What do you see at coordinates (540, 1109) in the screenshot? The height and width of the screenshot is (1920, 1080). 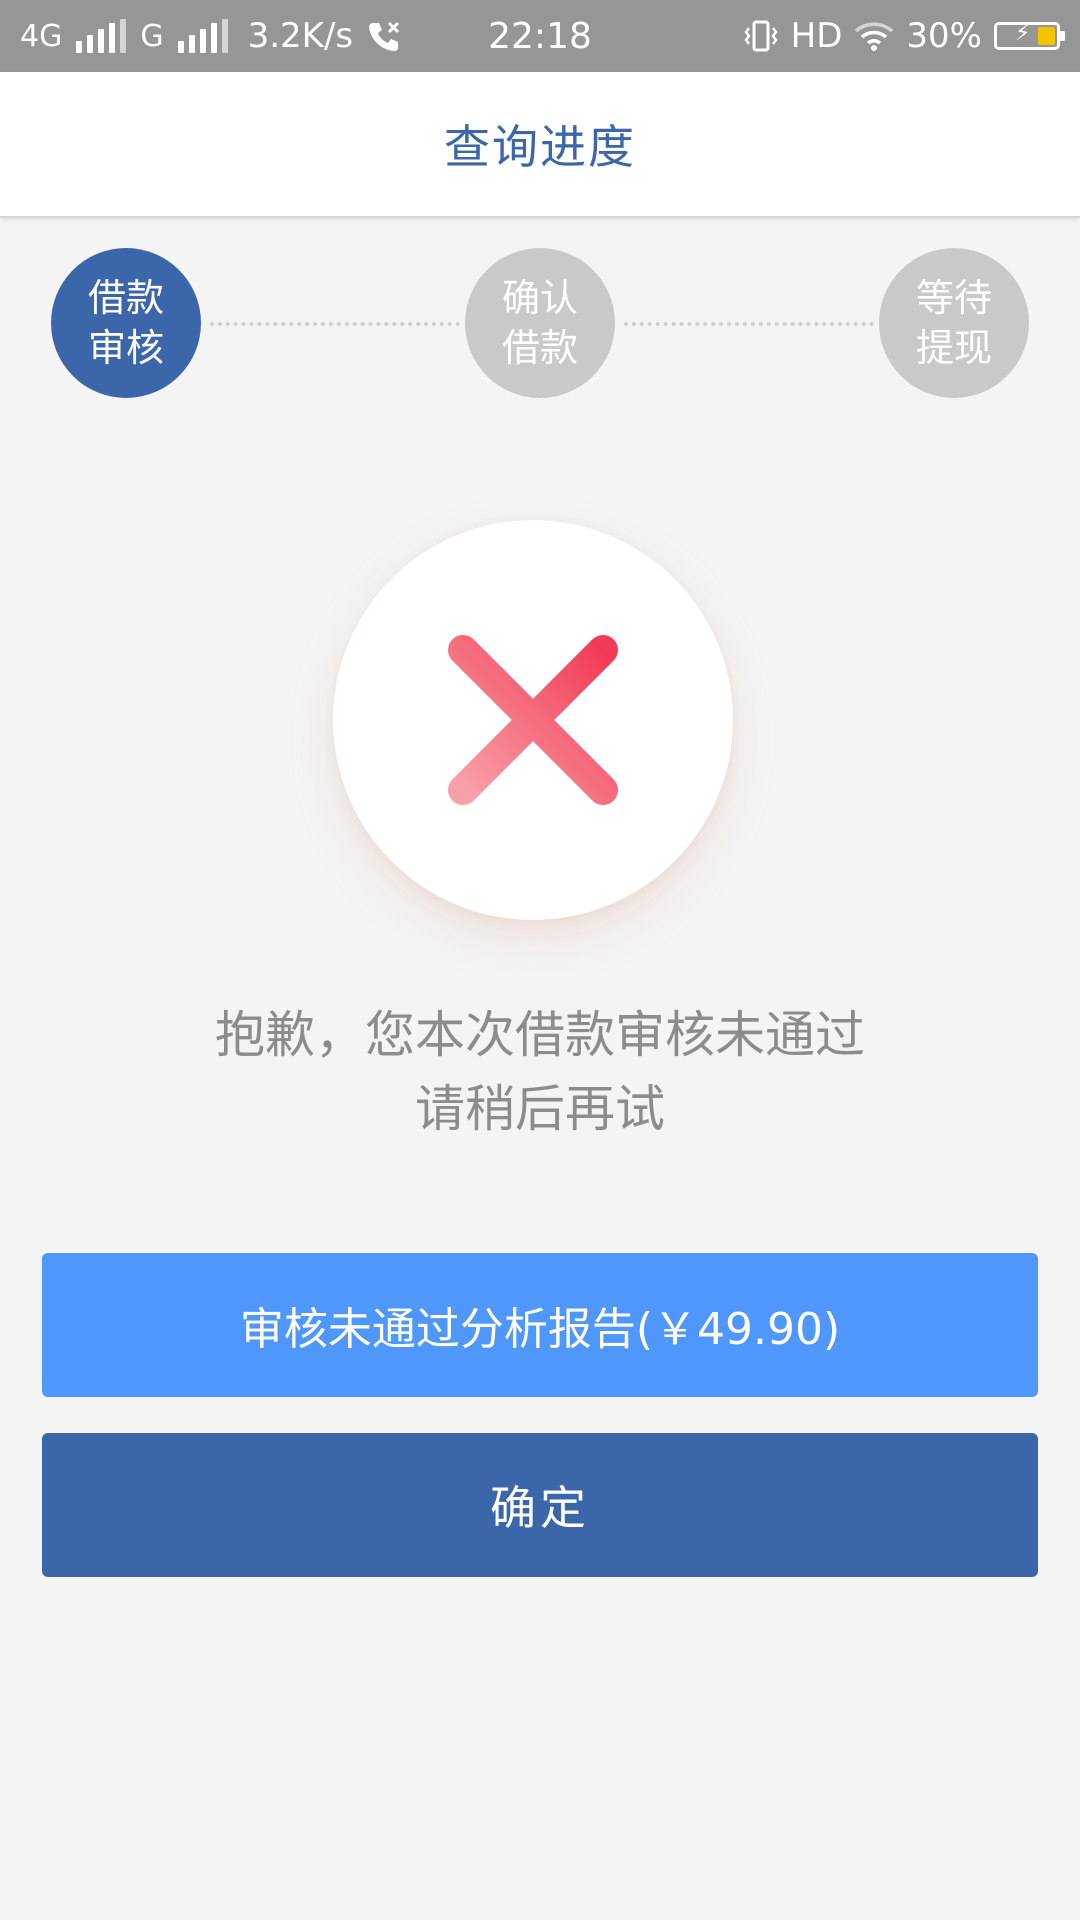 I see `result-message-line2: 请稍后再试` at bounding box center [540, 1109].